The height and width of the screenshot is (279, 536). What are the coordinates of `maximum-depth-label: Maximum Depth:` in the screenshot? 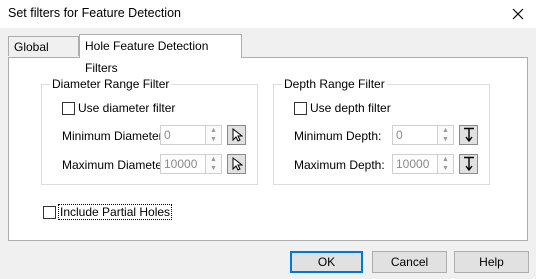 It's located at (339, 165).